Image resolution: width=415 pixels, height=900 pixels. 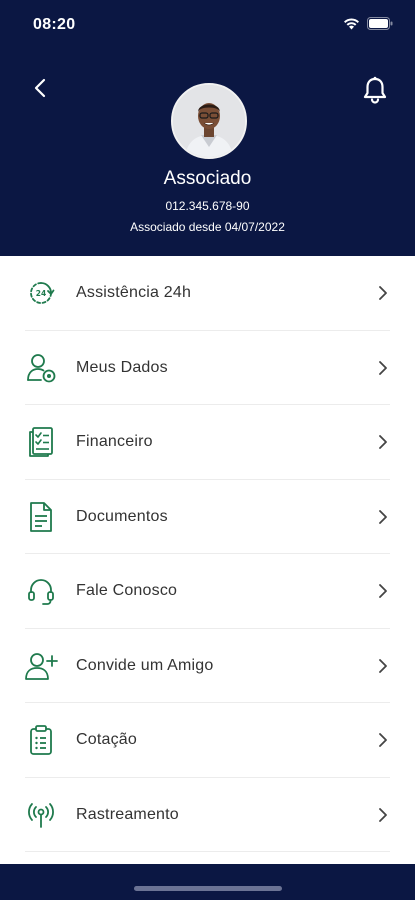 I want to click on menu-item-label: Convide um Amigo, so click(x=145, y=665).